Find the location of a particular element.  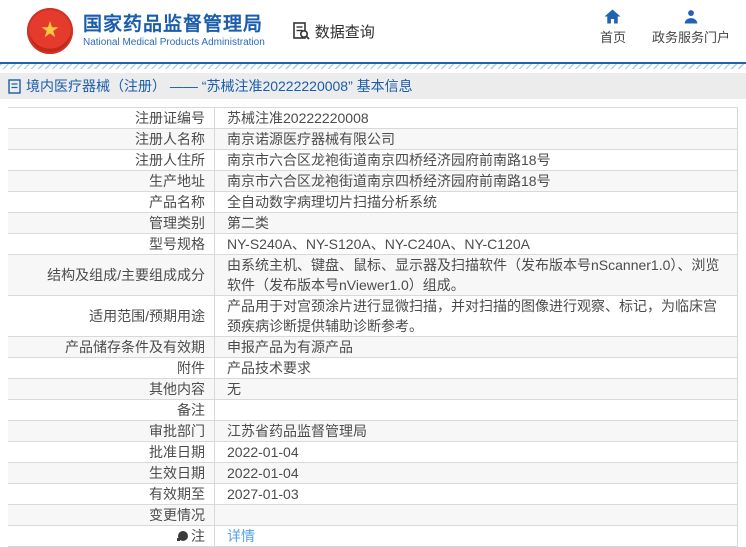

row-value: 全自动数字病理切片扫描分析系统 is located at coordinates (476, 202).